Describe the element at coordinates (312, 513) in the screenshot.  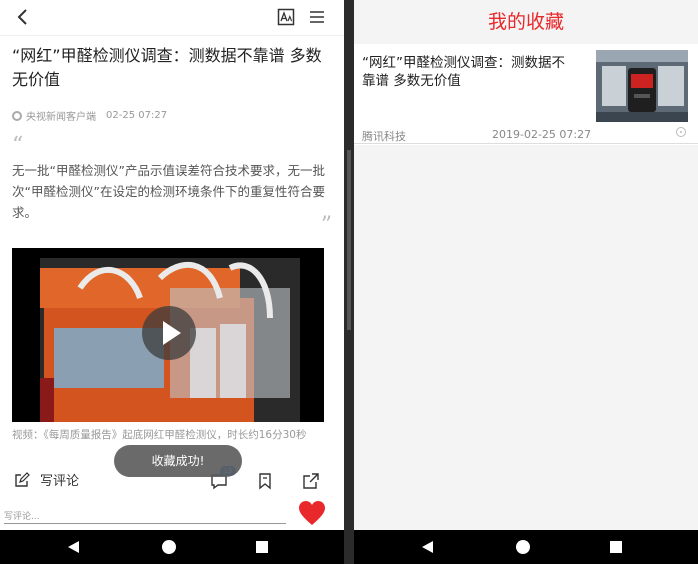
I see `heart-icon` at that location.